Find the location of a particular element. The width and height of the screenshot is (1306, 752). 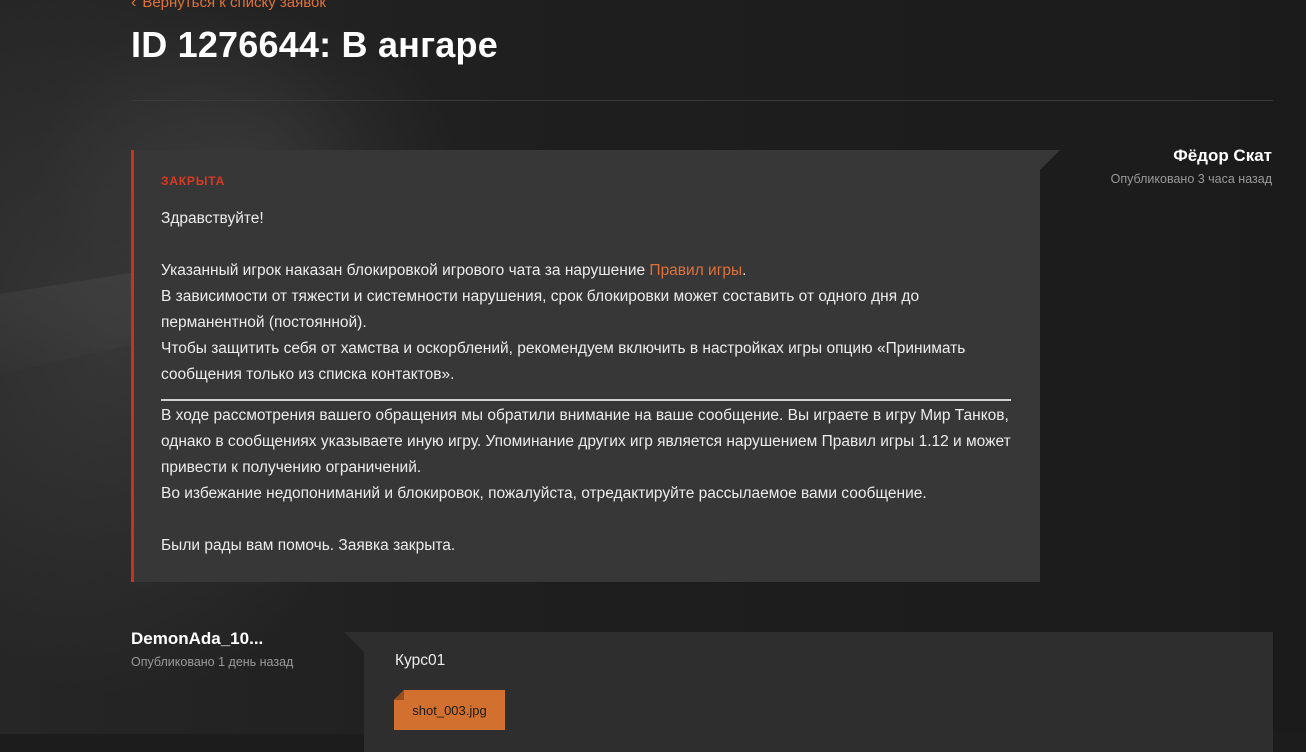

user-message-text: Курс01 is located at coordinates (420, 660).